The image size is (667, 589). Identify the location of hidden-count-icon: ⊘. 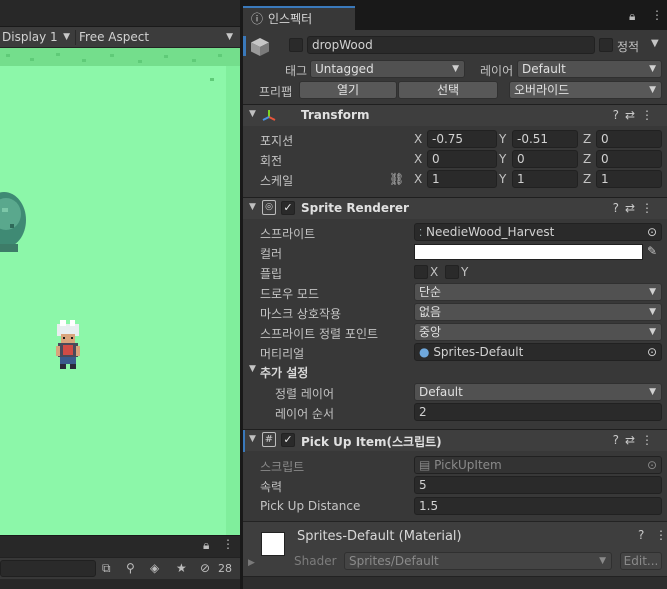
(205, 568).